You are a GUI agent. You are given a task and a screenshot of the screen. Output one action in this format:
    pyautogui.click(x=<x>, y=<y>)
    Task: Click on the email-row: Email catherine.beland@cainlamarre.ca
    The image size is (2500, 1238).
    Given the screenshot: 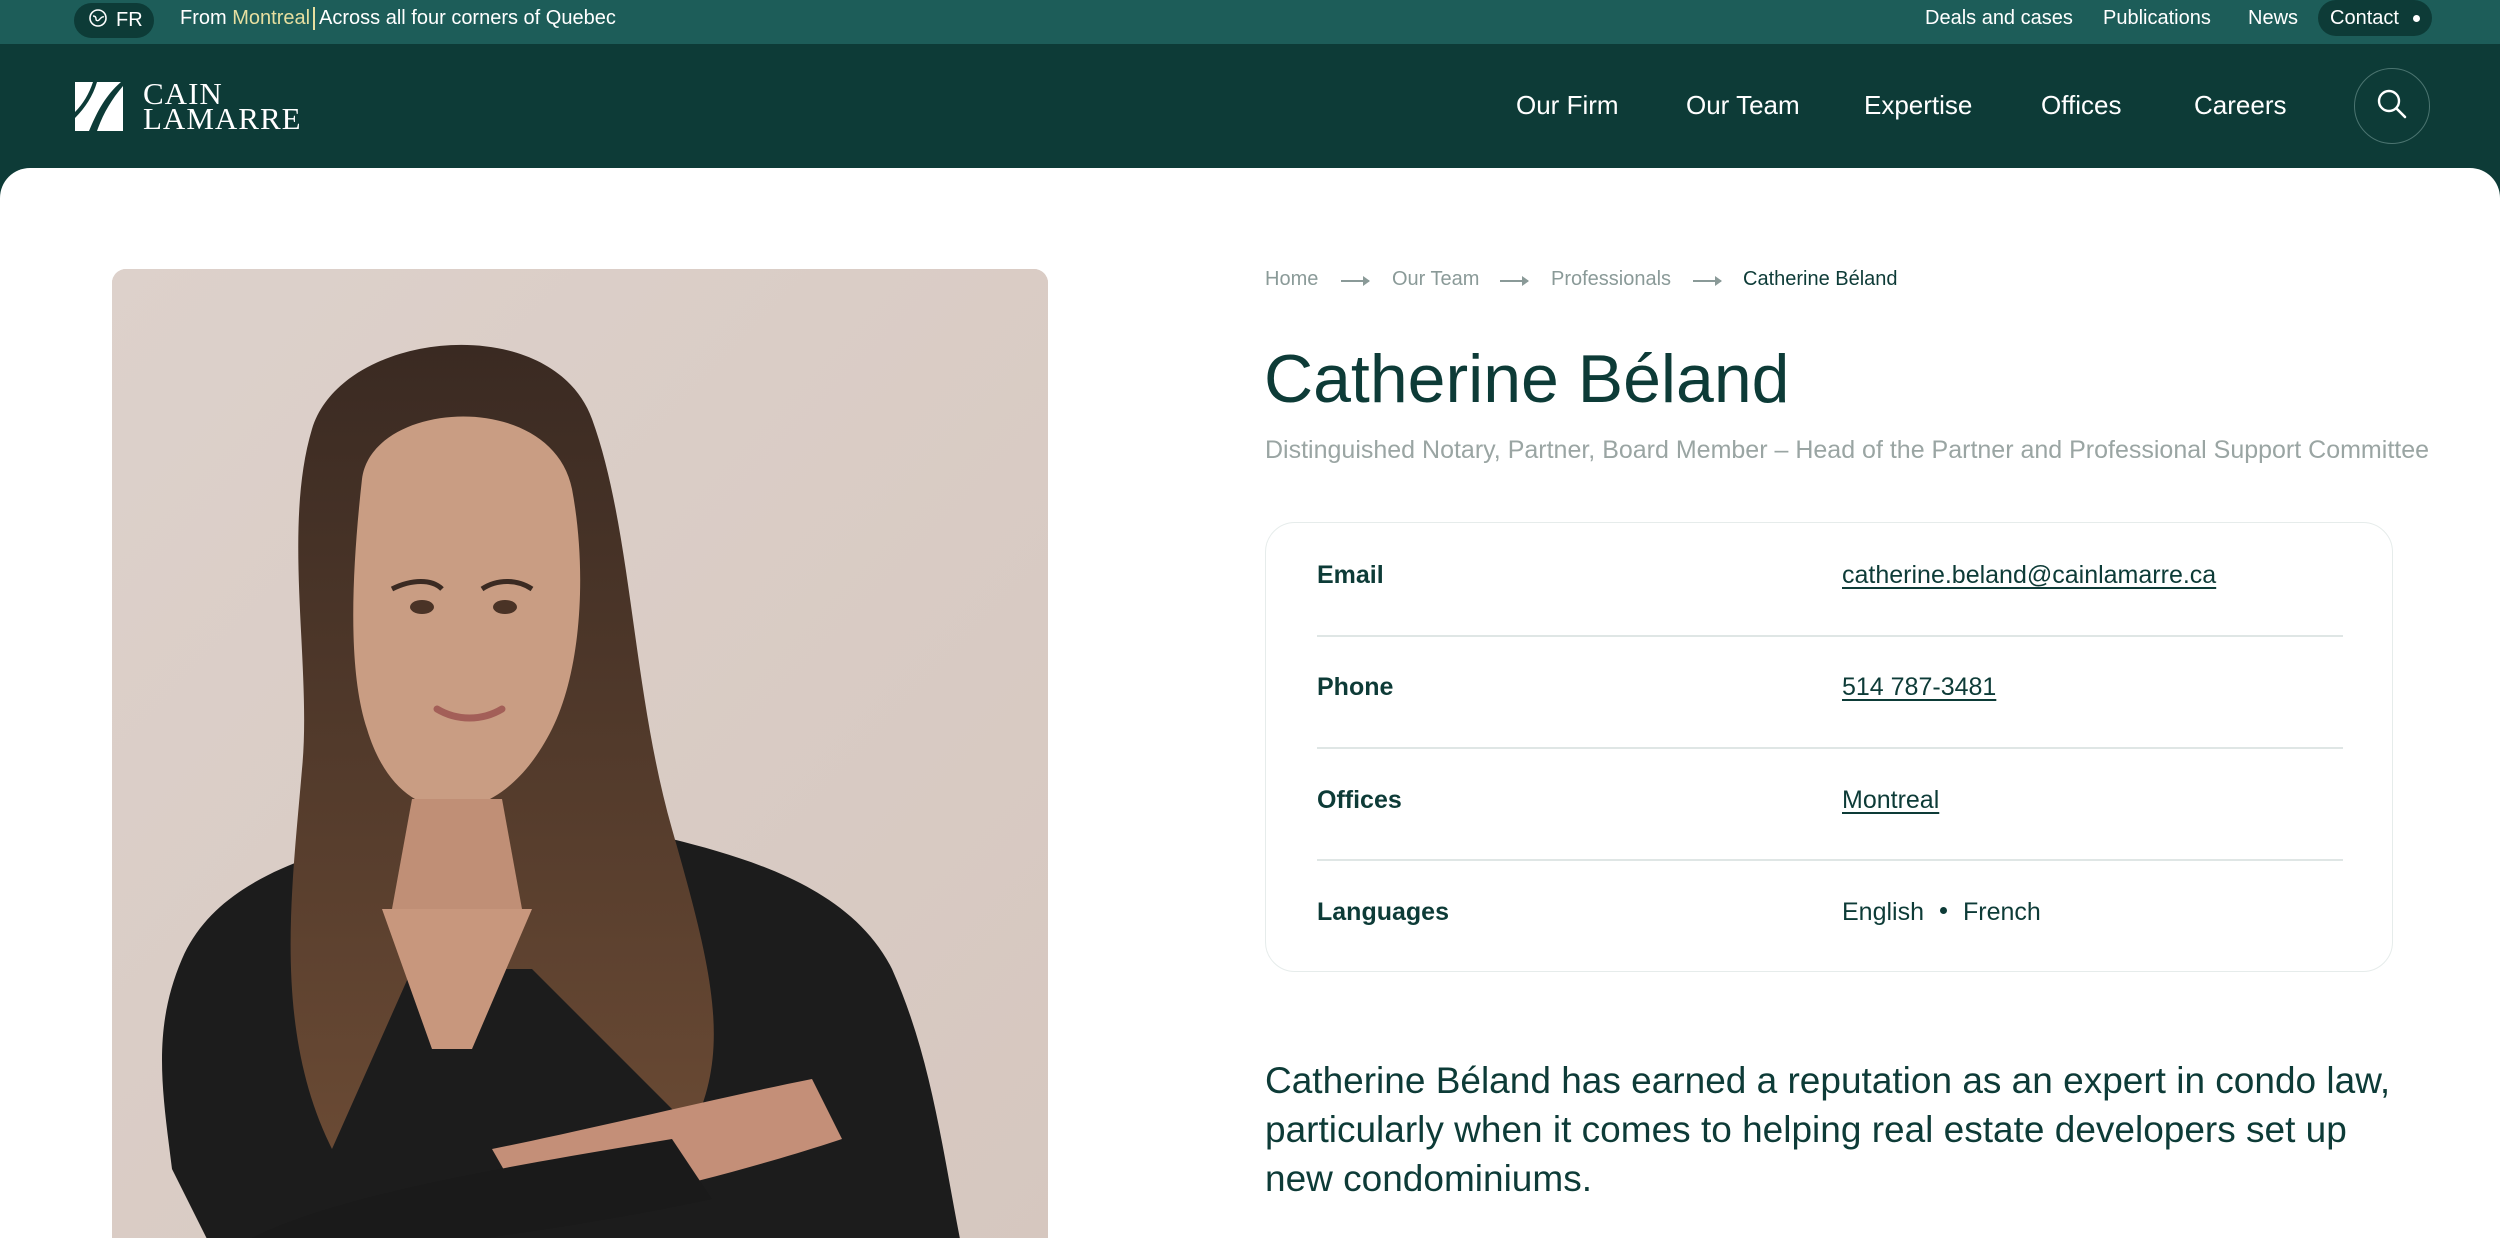 What is the action you would take?
    pyautogui.click(x=1830, y=579)
    